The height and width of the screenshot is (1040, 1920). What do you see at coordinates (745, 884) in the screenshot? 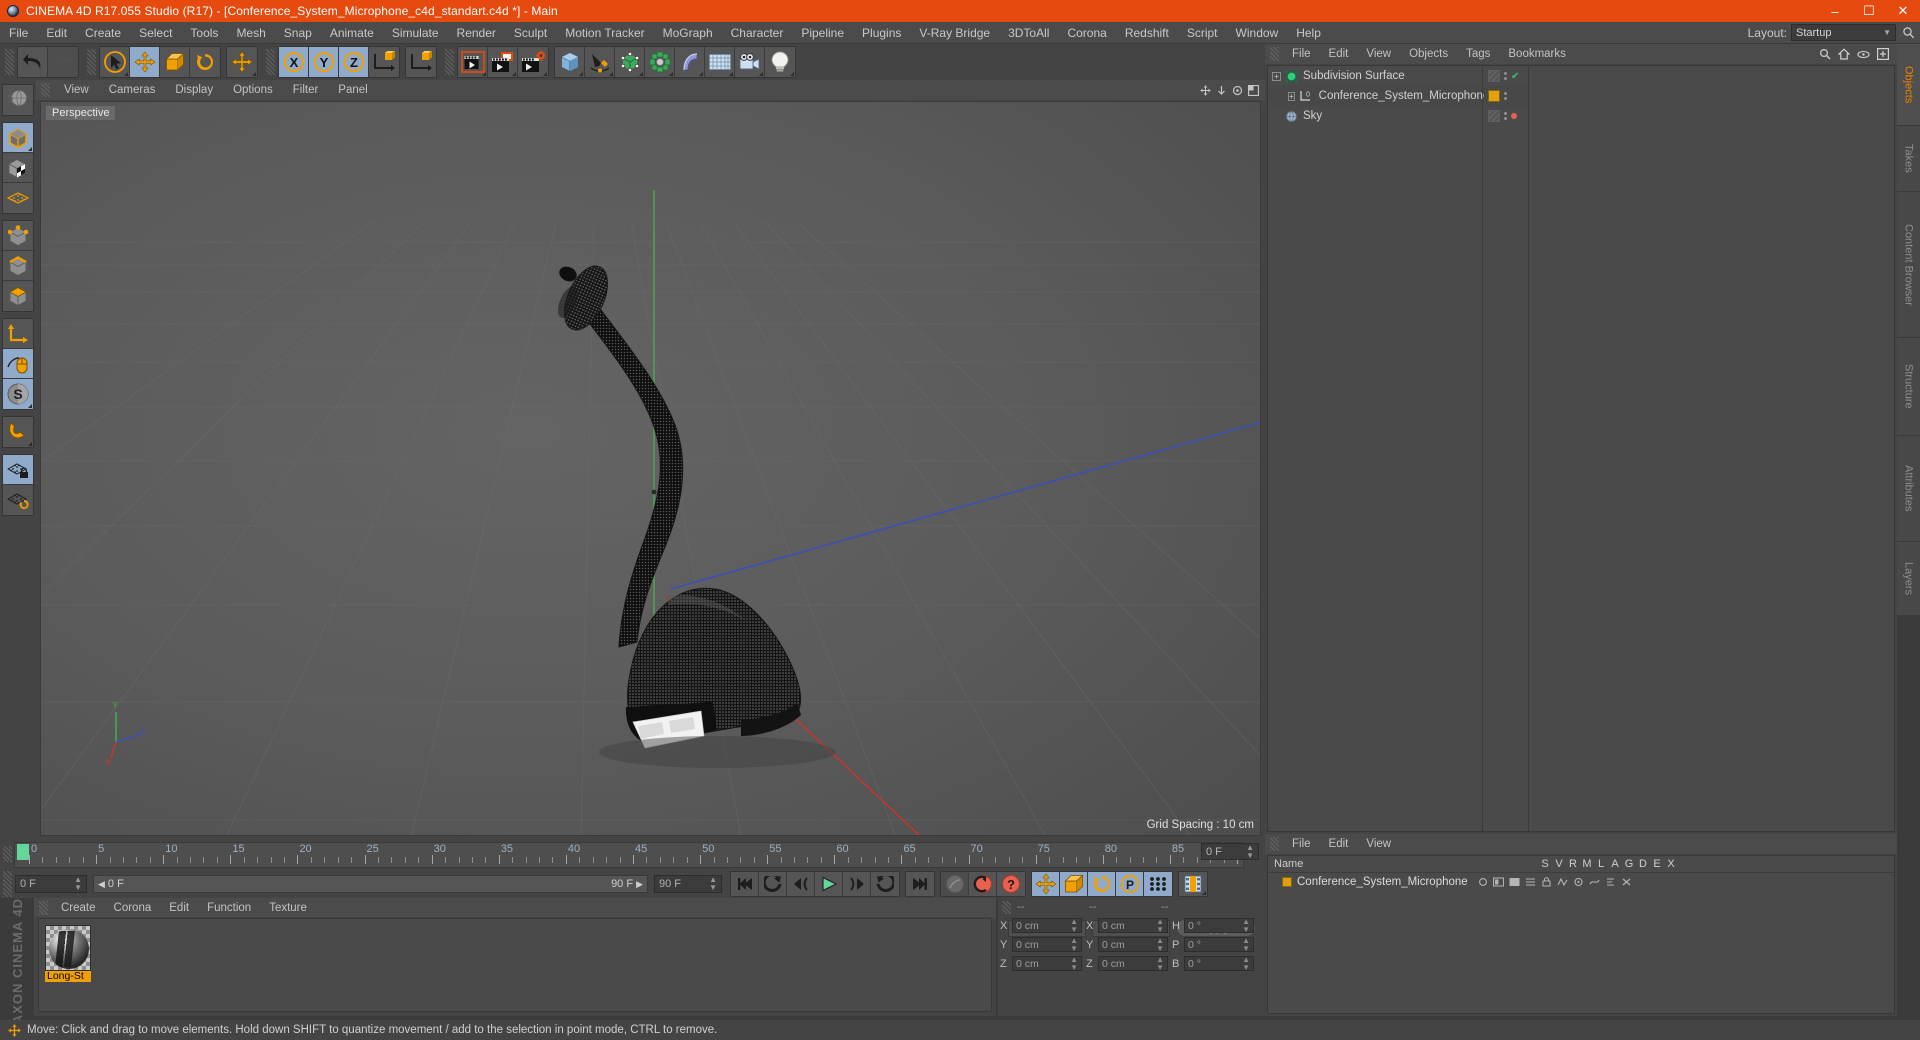
I see `go-to-start-button` at bounding box center [745, 884].